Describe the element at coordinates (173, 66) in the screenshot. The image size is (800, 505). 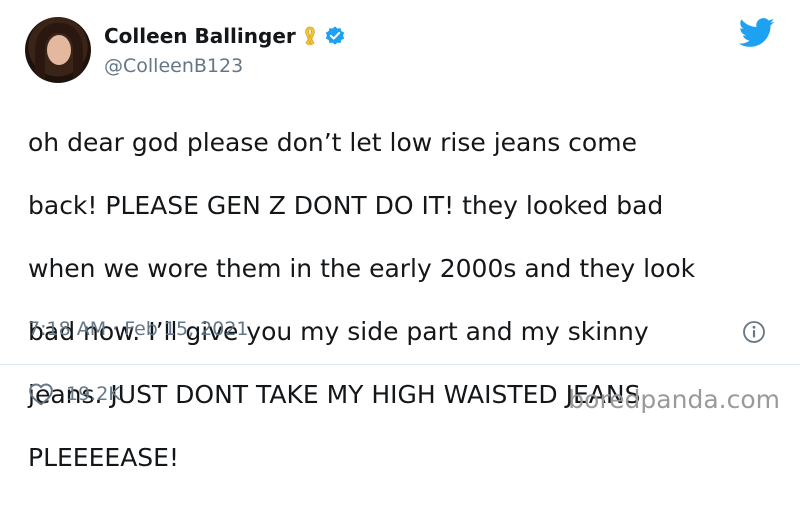
I see `author-handle: @ColleenB123` at that location.